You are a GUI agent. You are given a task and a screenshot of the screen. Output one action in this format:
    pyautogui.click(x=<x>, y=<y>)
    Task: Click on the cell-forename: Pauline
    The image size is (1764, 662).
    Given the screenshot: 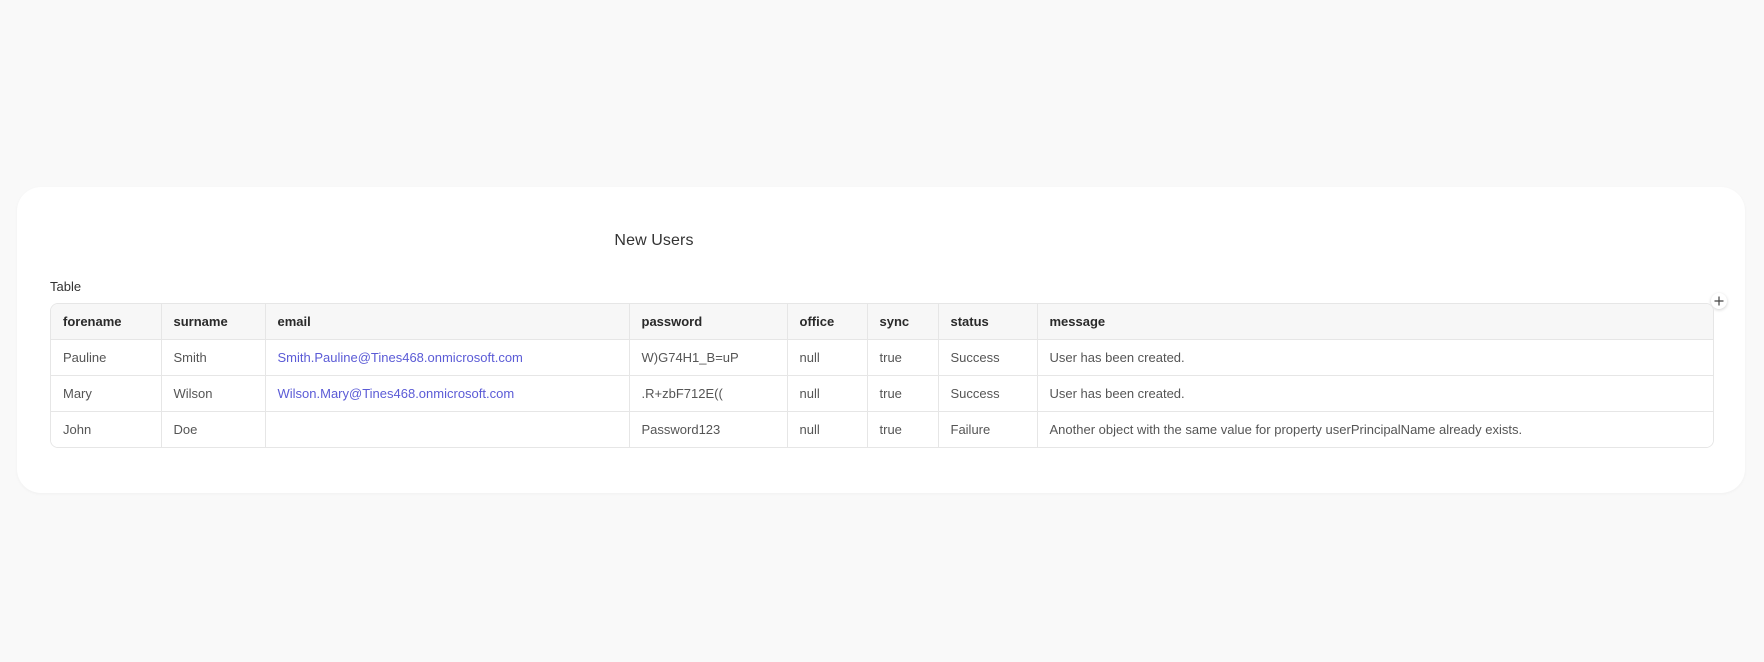 What is the action you would take?
    pyautogui.click(x=106, y=357)
    